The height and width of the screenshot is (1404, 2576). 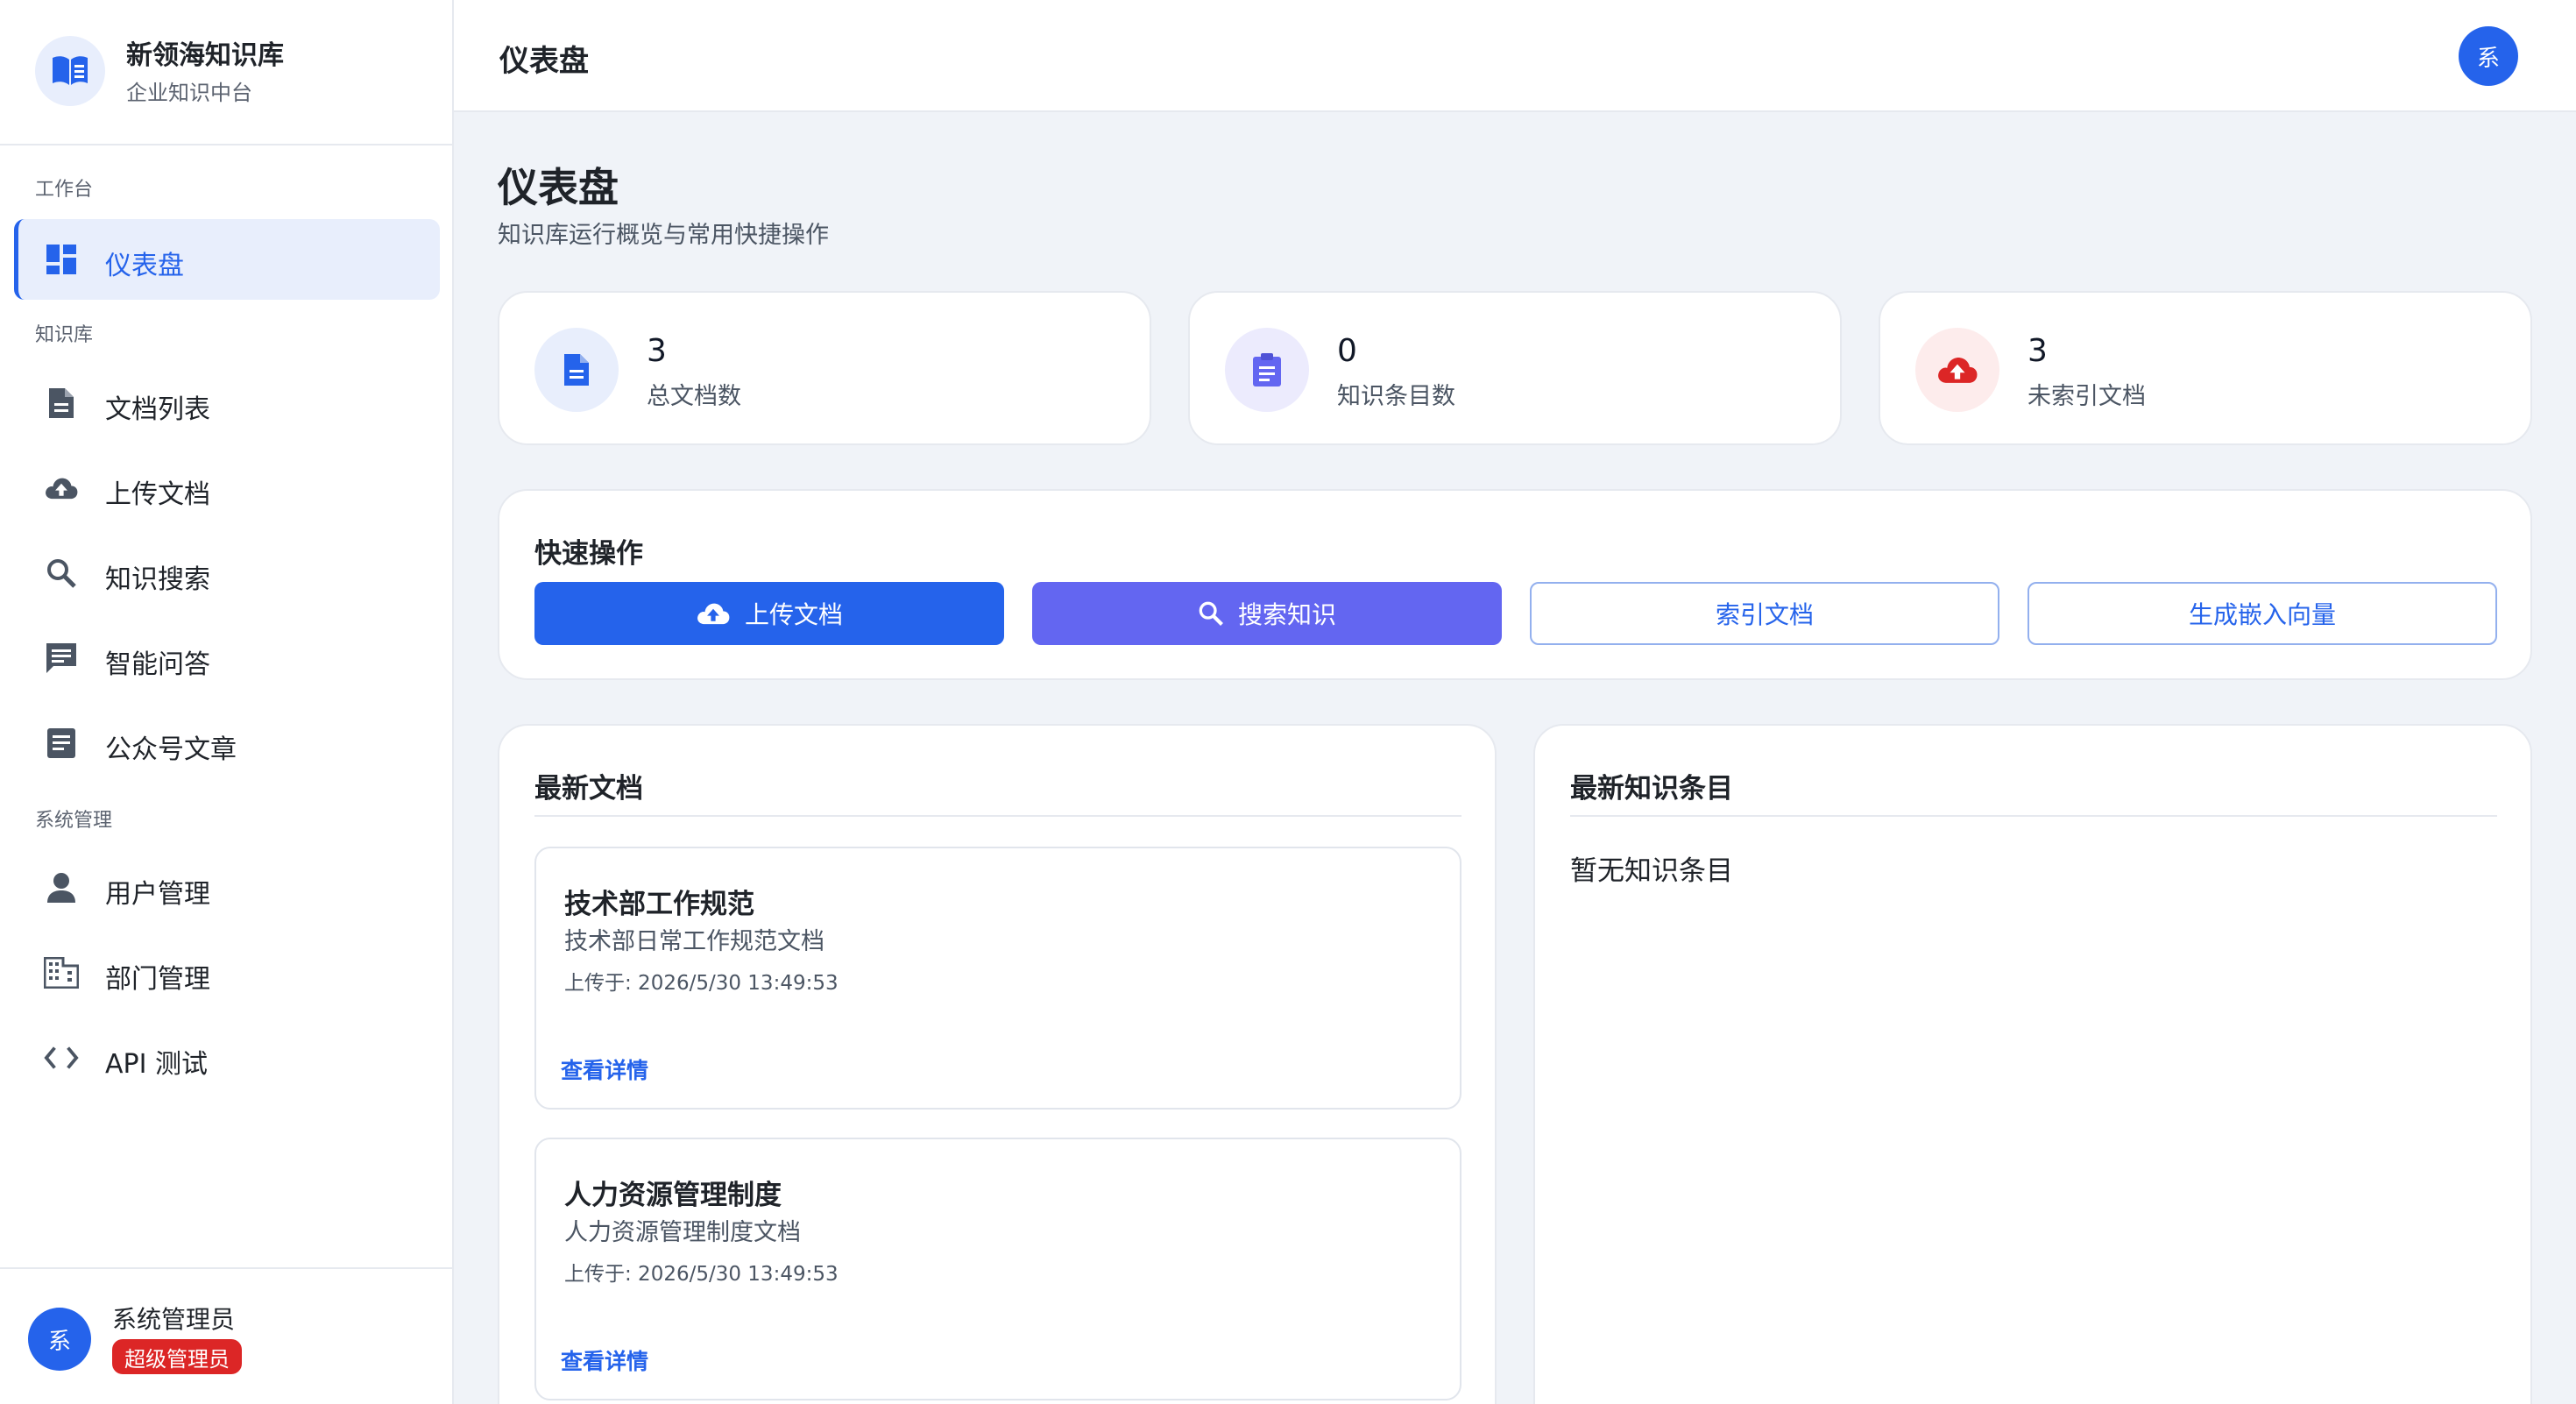 I want to click on dashboard-icon, so click(x=61, y=259).